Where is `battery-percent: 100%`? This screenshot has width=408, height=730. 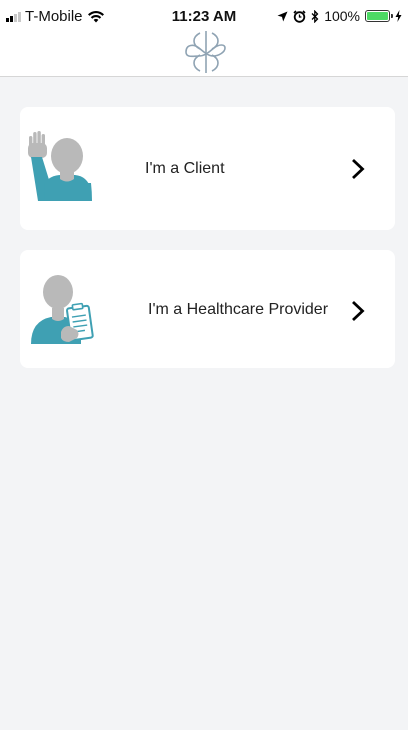
battery-percent: 100% is located at coordinates (342, 16).